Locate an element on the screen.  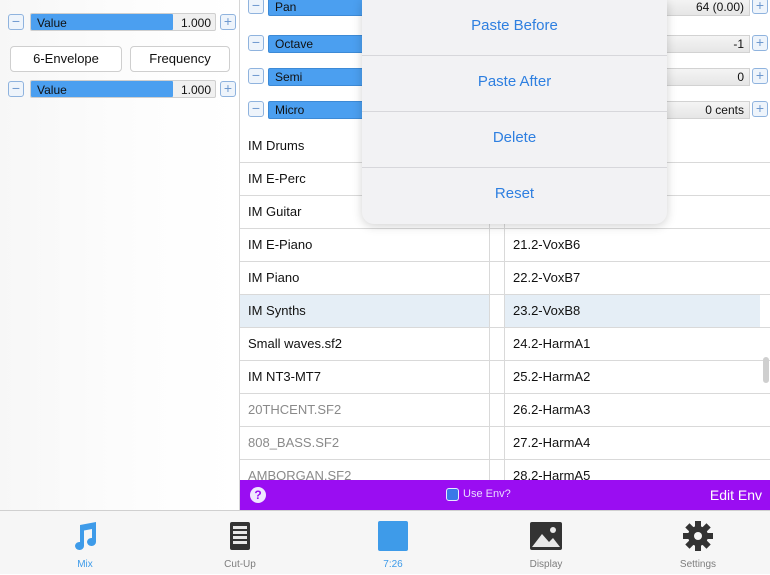
paste-before-label: Paste Before is located at coordinates (514, 25).